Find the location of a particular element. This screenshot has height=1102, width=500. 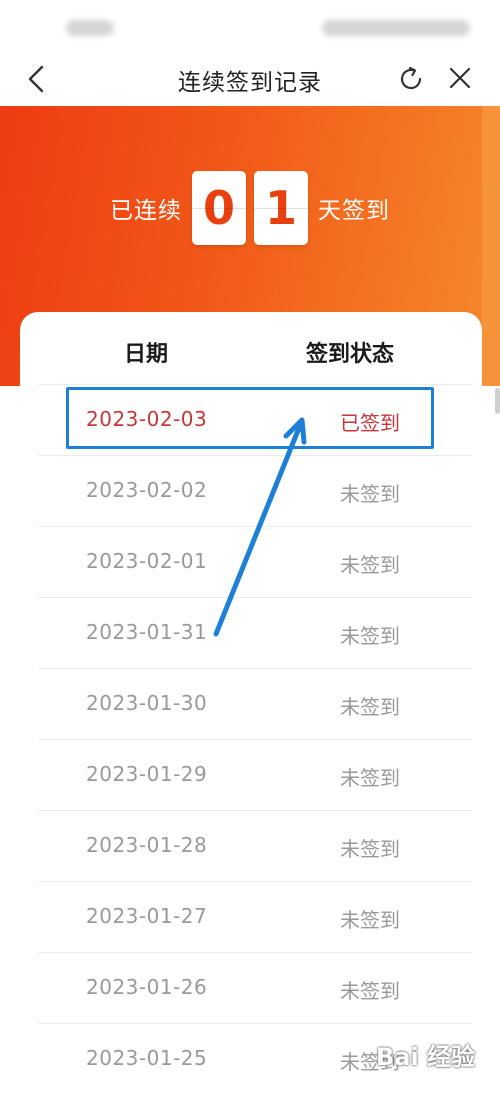

row-date: 2023-01-31 is located at coordinates (147, 632).